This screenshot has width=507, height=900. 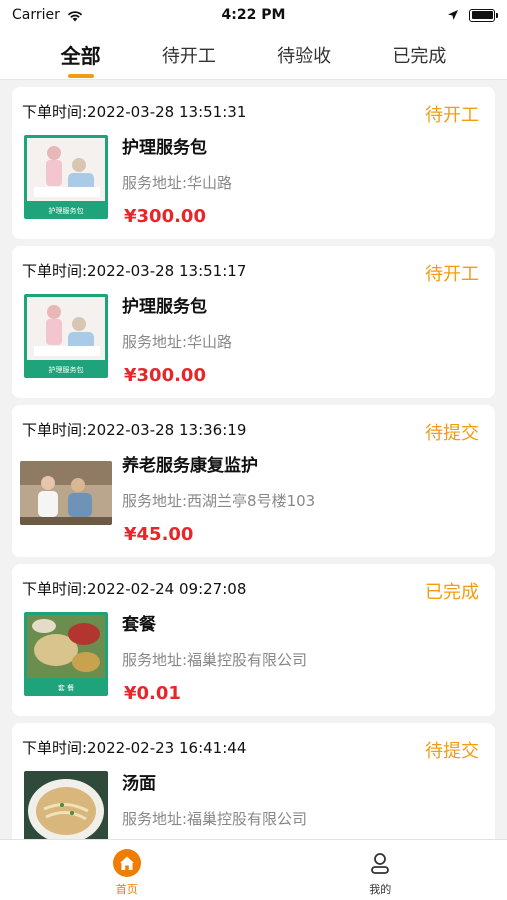 What do you see at coordinates (134, 748) in the screenshot?
I see `order-time: 下单时间:2022-02-23 16:41:44` at bounding box center [134, 748].